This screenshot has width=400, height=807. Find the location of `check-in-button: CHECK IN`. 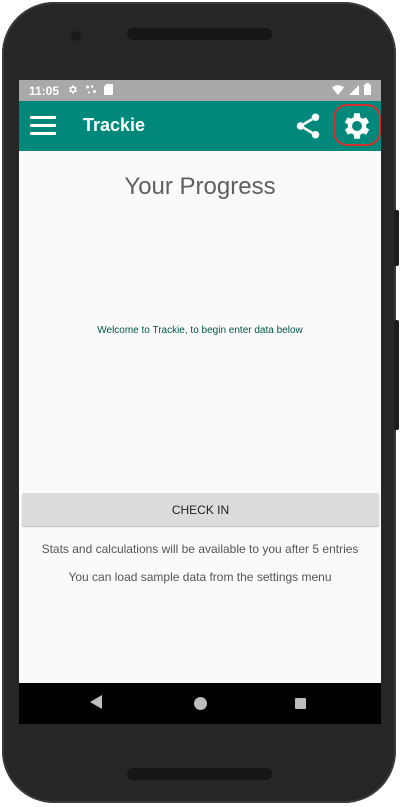

check-in-button: CHECK IN is located at coordinates (200, 509).